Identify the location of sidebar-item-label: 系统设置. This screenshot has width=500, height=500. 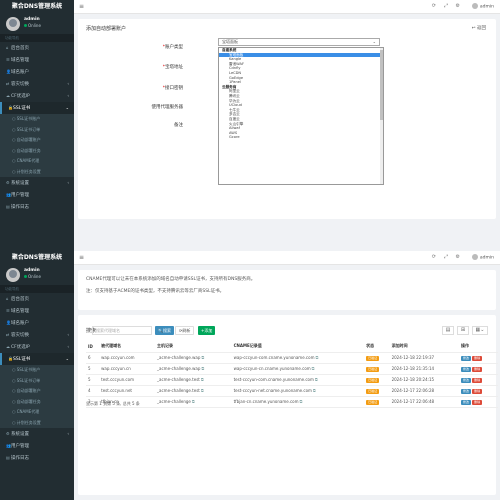
(20, 434).